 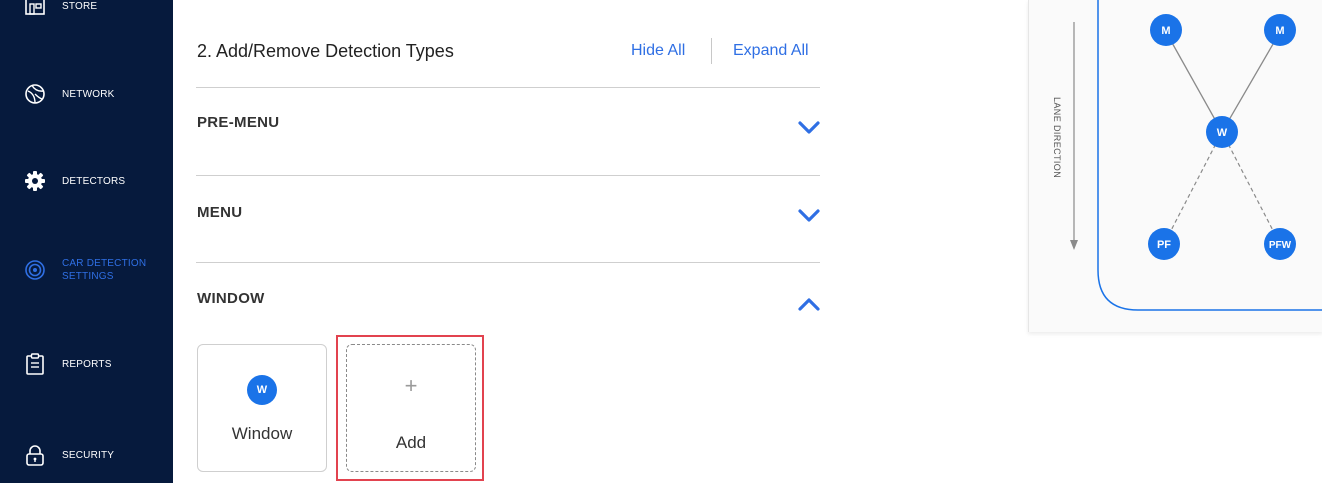 I want to click on plus-icon: +, so click(x=411, y=385).